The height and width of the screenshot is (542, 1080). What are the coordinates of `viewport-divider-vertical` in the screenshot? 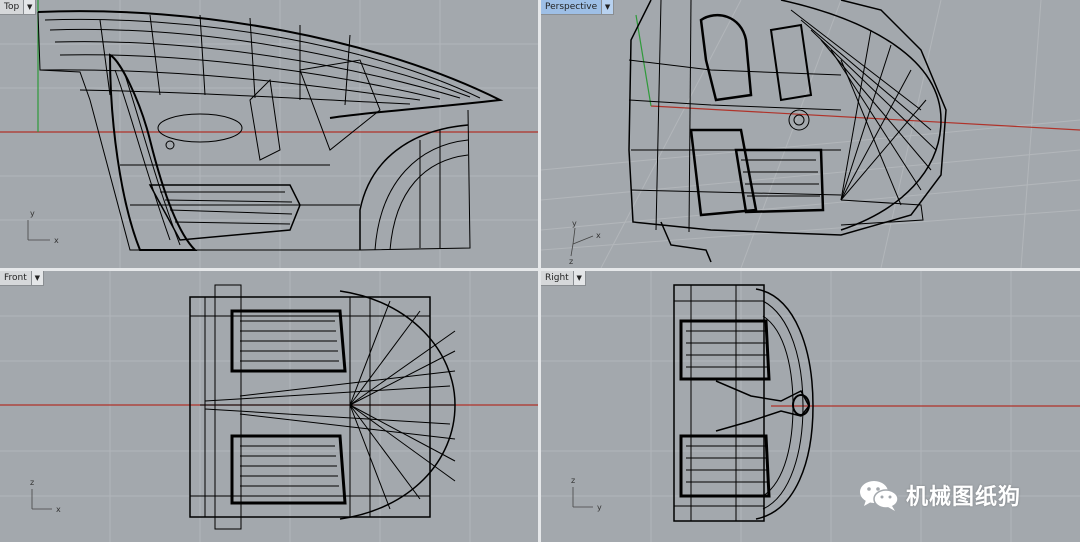 It's located at (539, 271).